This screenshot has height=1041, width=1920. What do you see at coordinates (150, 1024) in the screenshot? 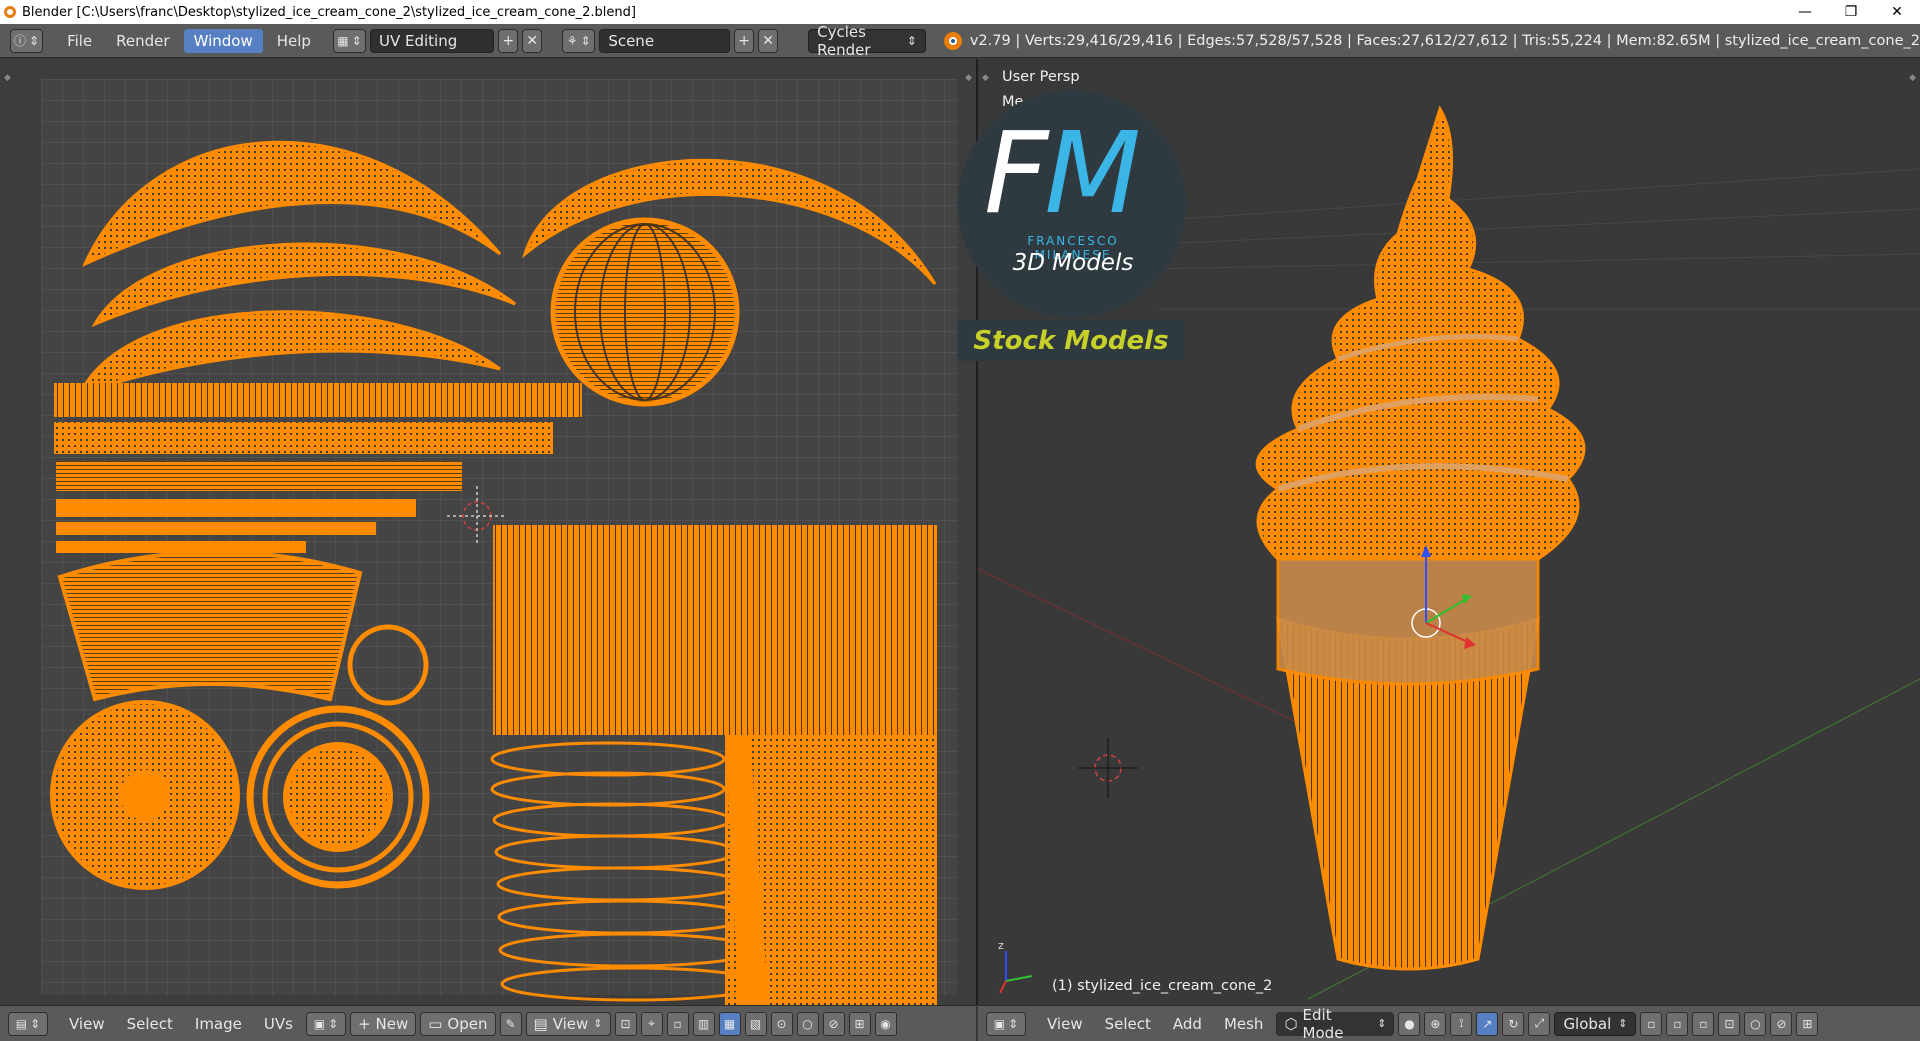
I see `uv-menu-select: Select` at bounding box center [150, 1024].